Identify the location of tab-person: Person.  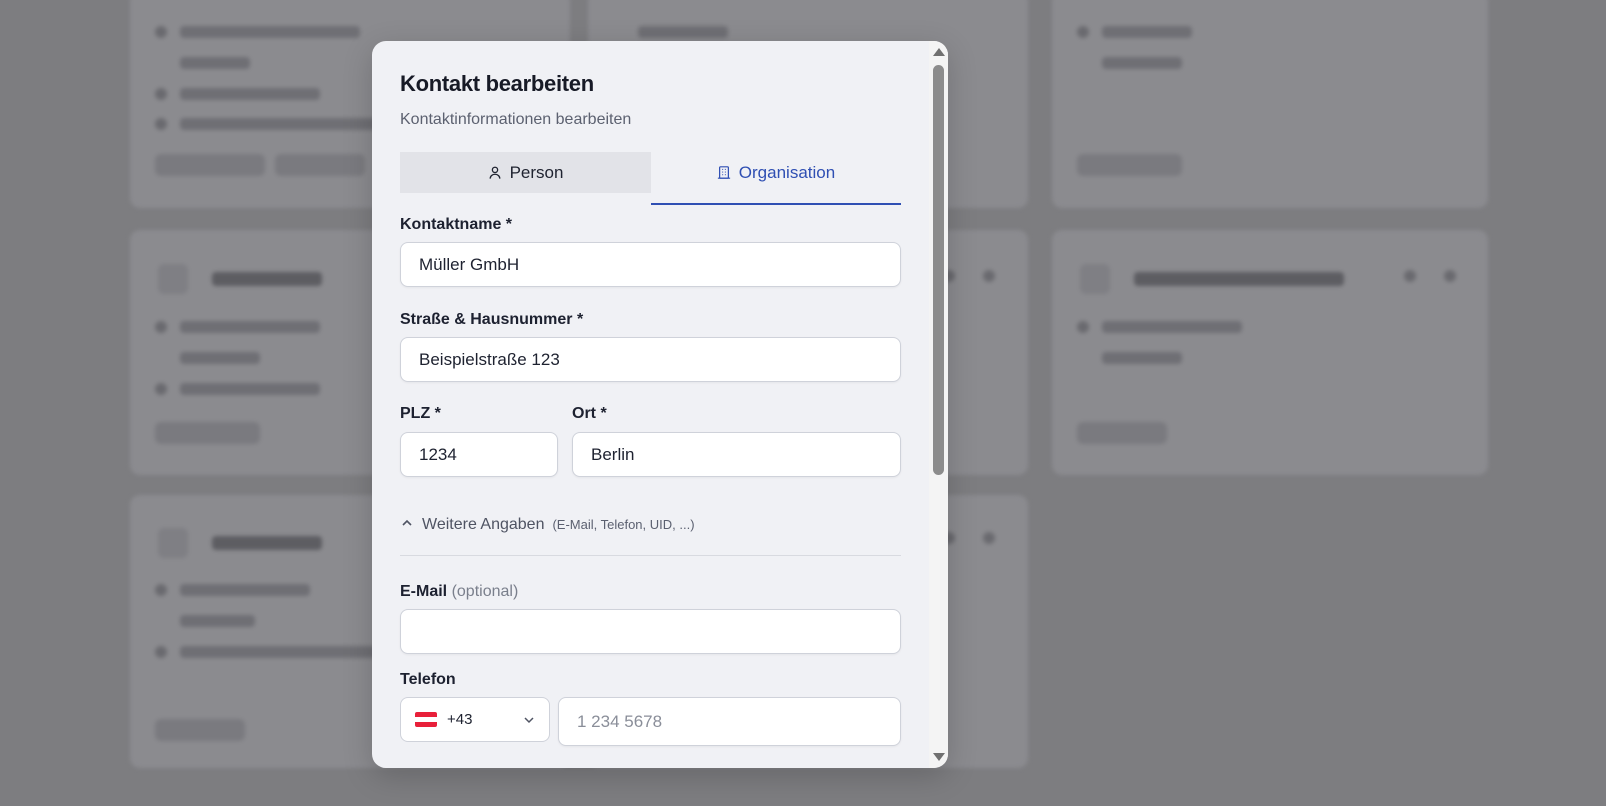
(525, 172).